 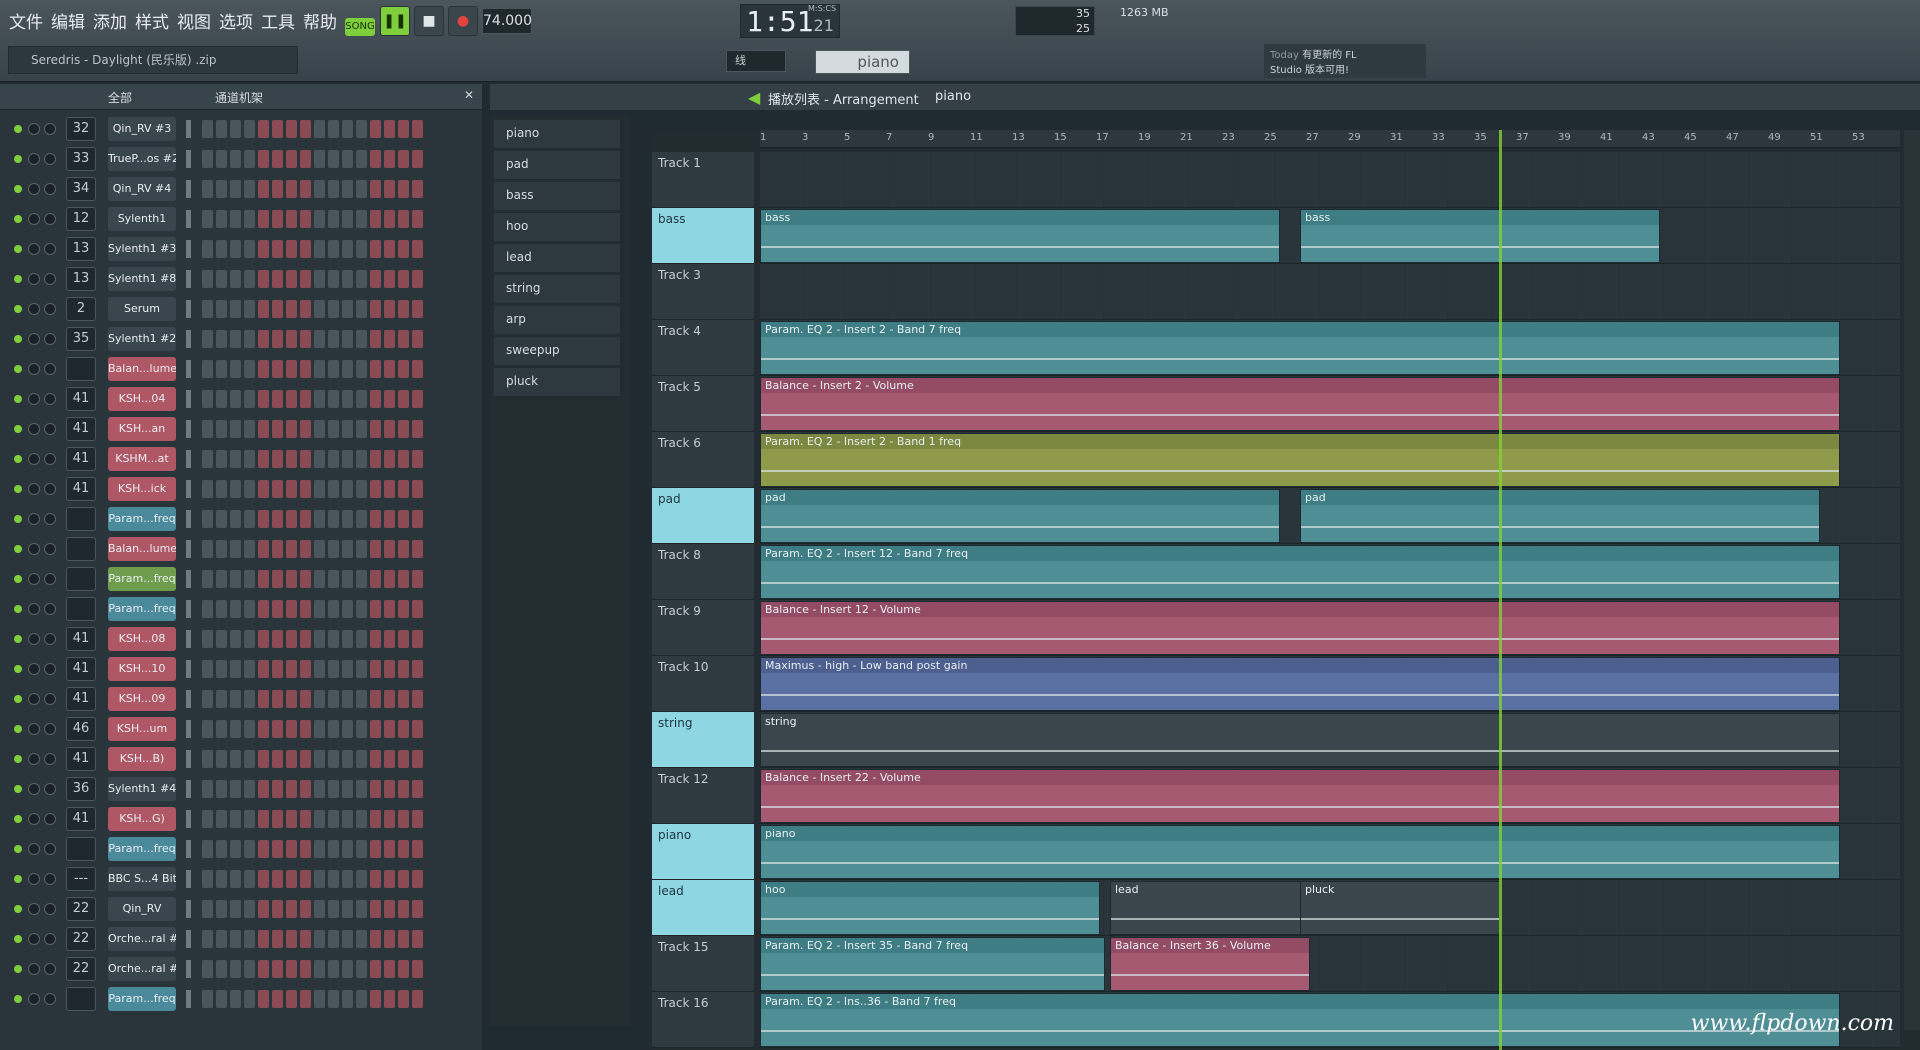 I want to click on playhead, so click(x=1500, y=590).